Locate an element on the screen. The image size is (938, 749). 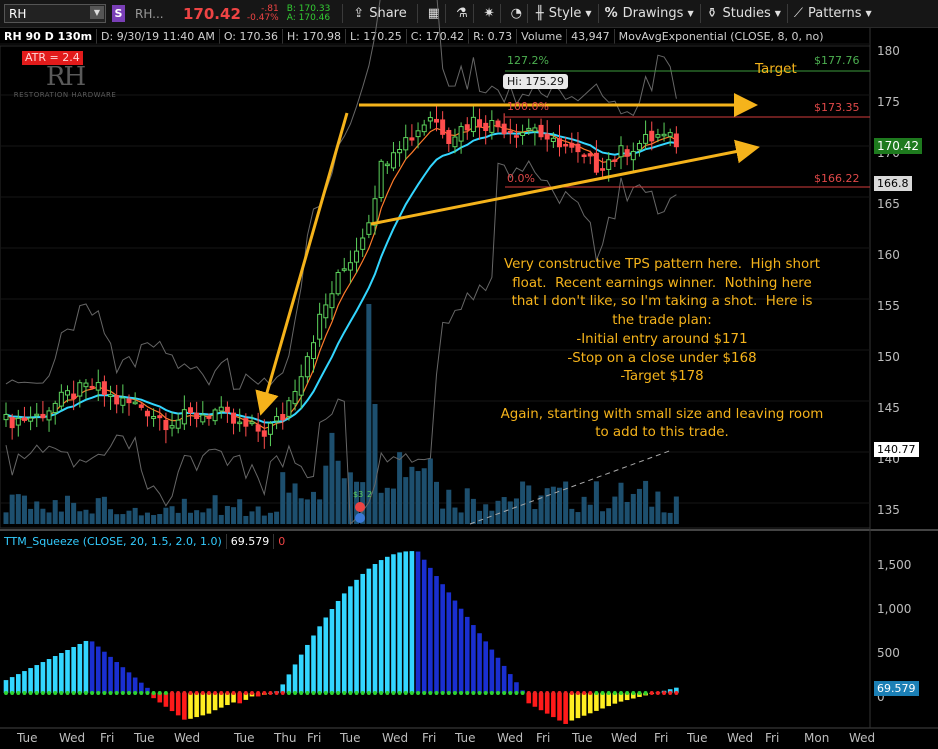
last-price-tag: 170.42 is located at coordinates (898, 146).